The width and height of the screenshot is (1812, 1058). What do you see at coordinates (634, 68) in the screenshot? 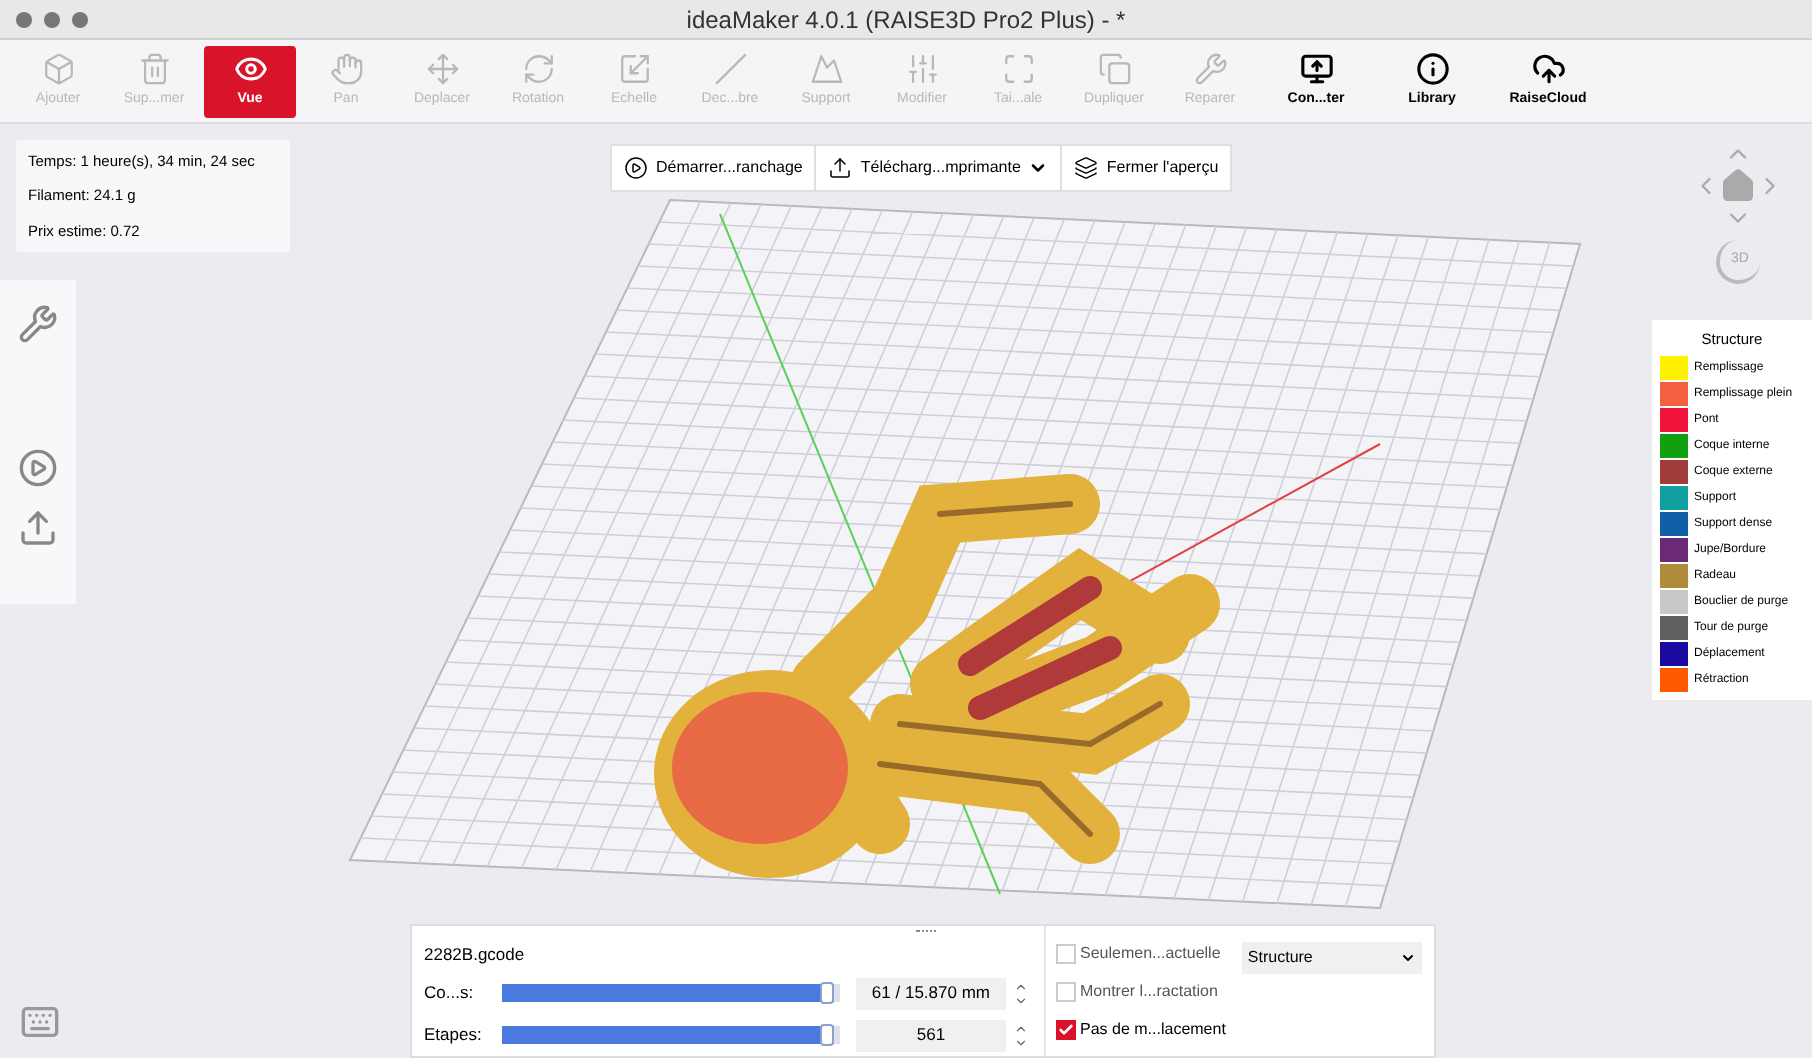
I see `scale-icon` at bounding box center [634, 68].